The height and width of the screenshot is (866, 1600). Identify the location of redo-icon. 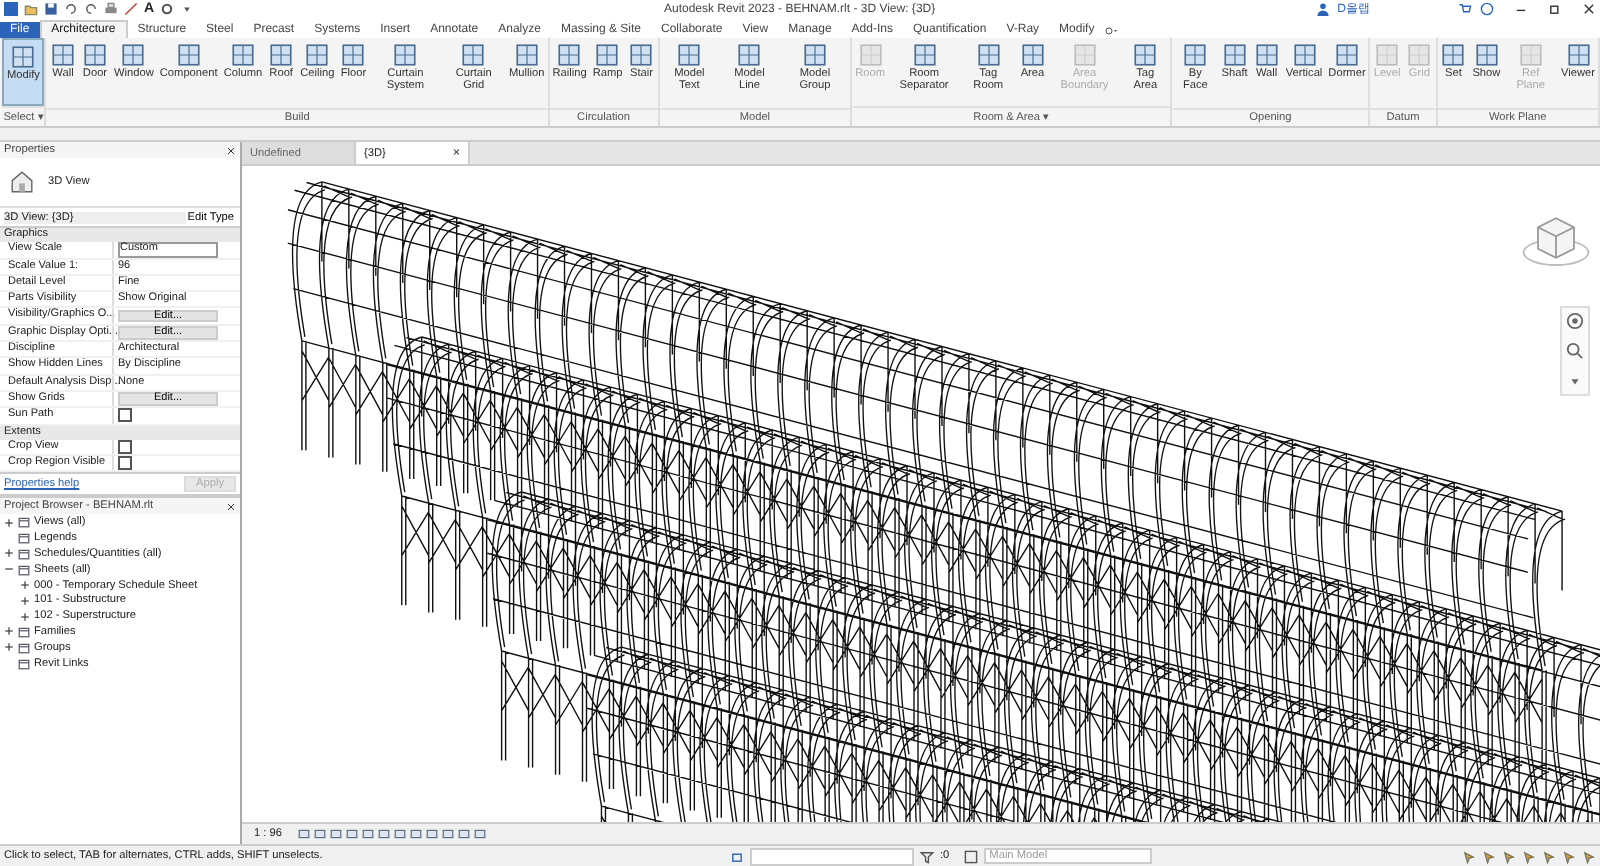
(91, 9).